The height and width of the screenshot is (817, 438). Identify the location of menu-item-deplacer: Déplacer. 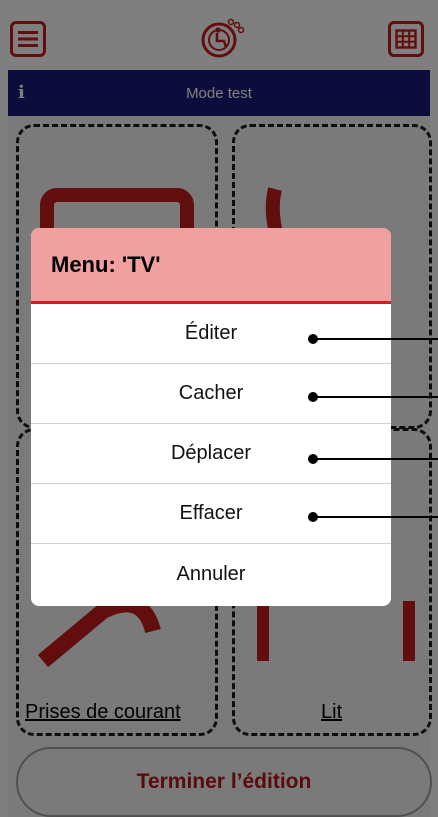
(211, 454).